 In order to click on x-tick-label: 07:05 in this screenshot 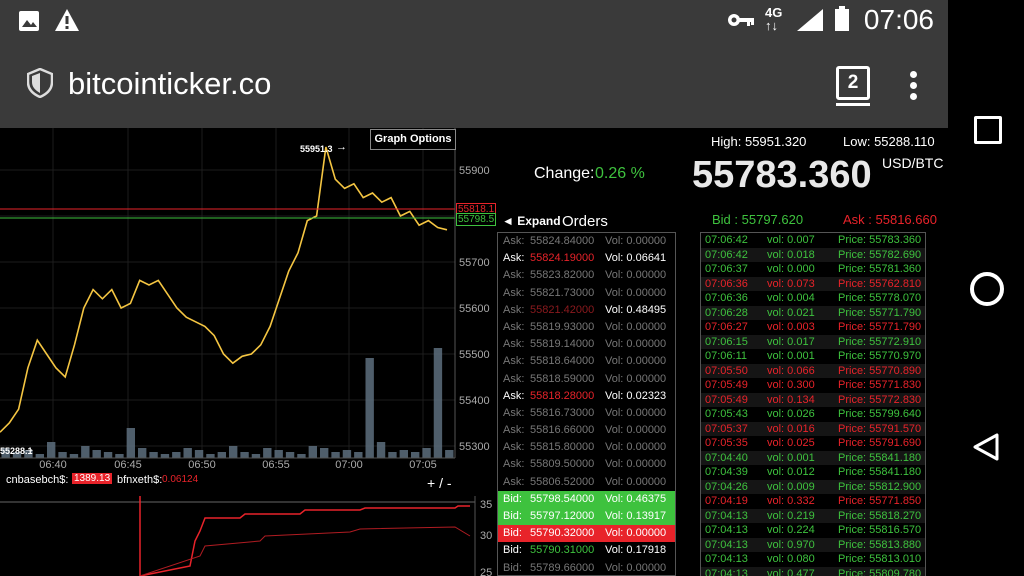, I will do `click(423, 465)`.